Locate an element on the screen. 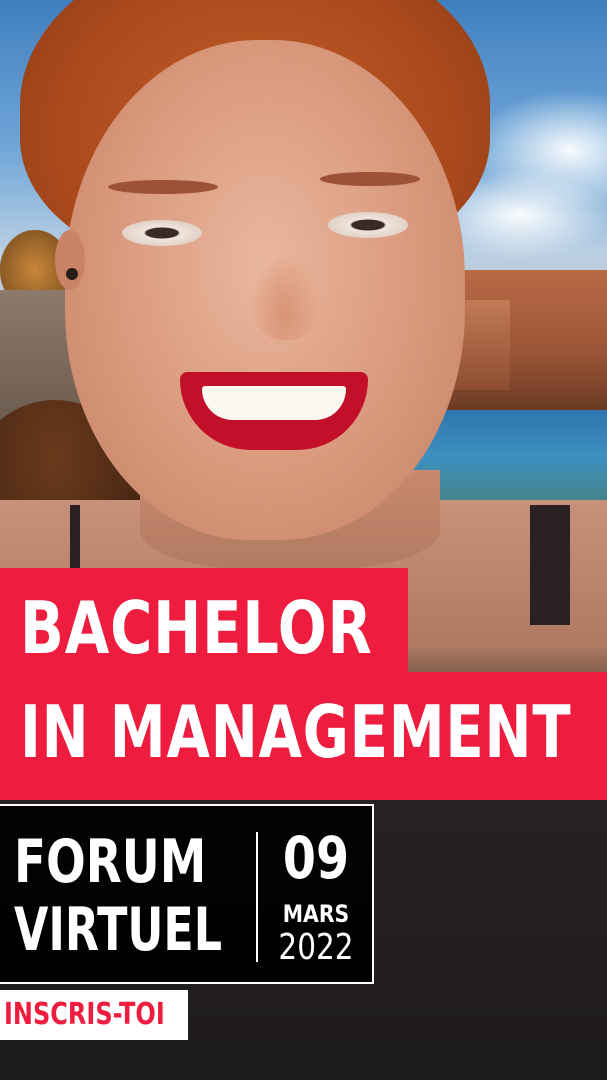  teeth is located at coordinates (274, 403).